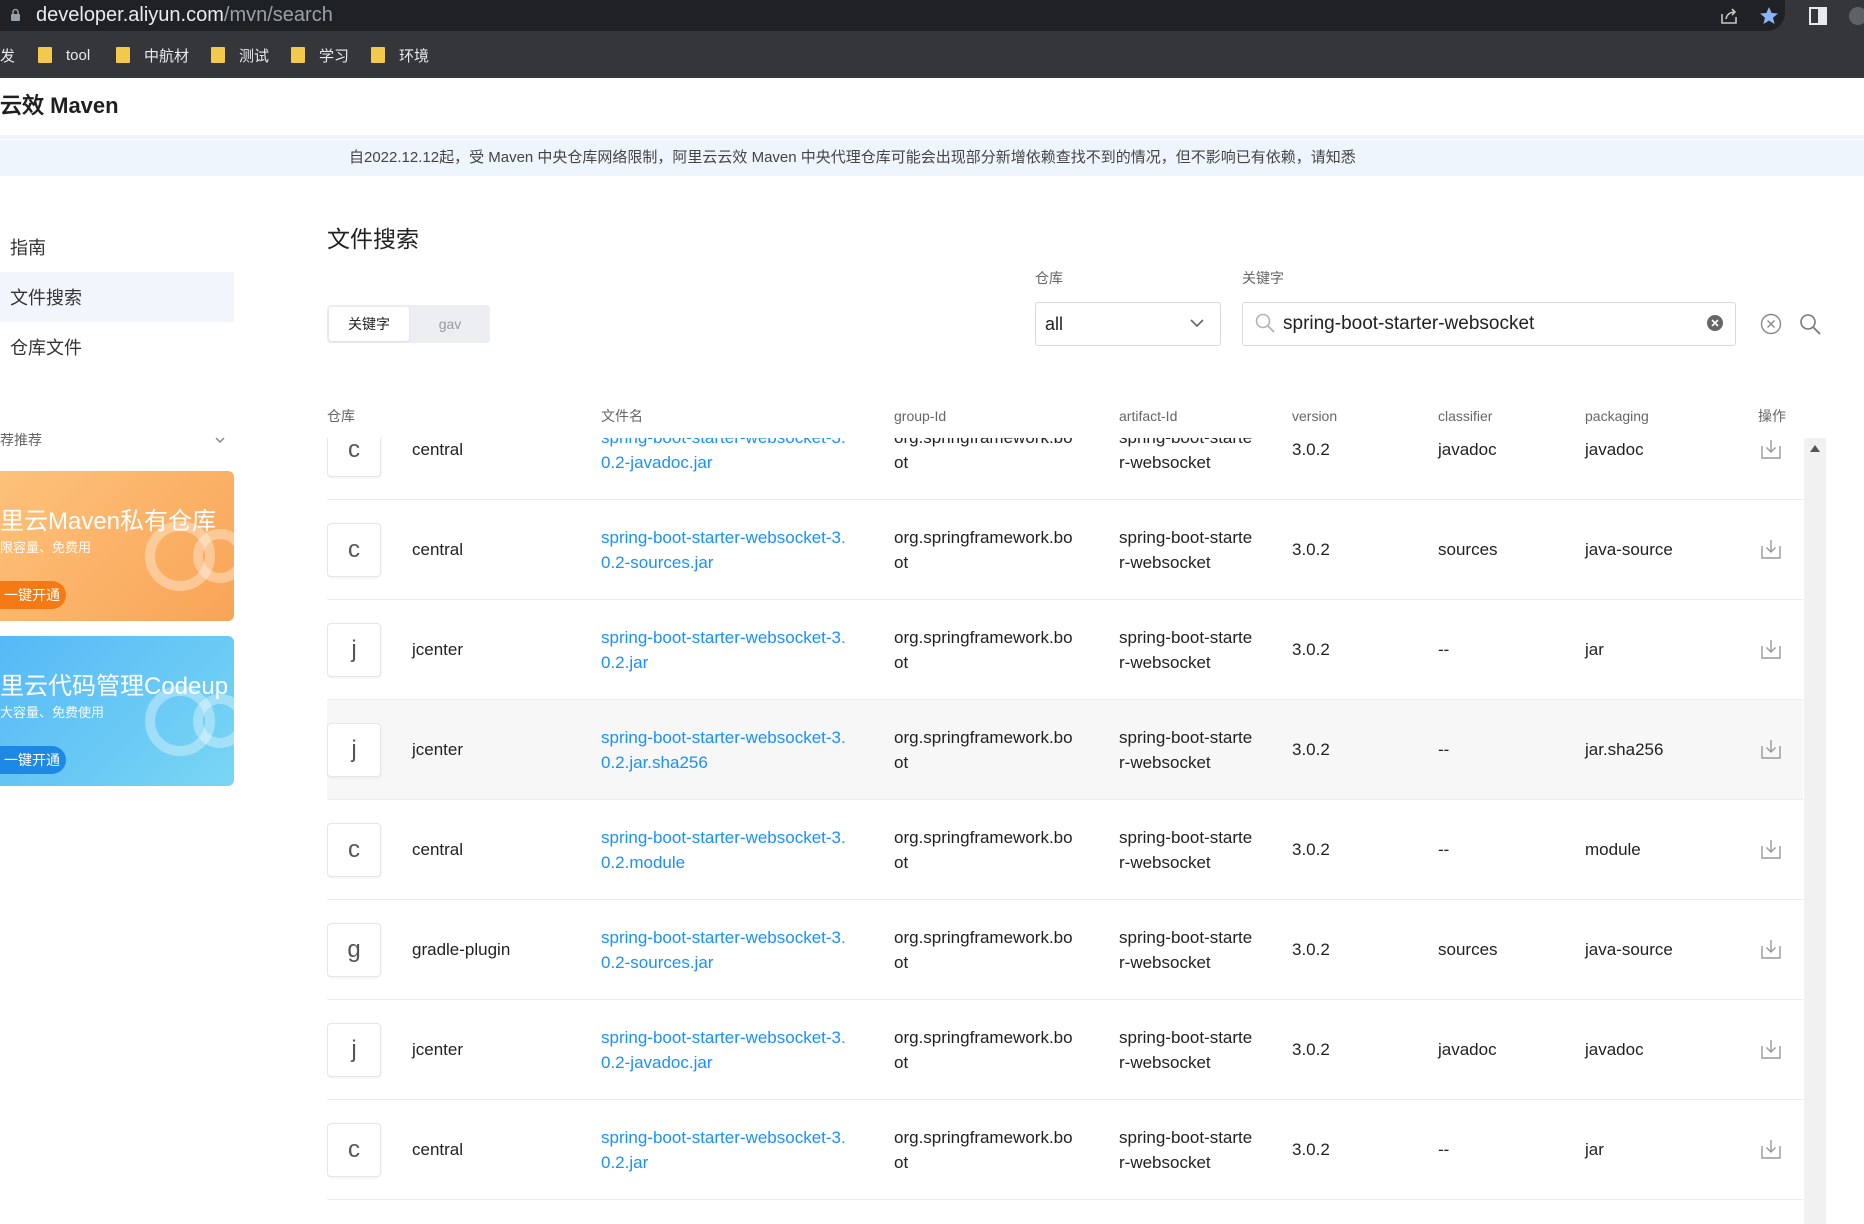 This screenshot has width=1864, height=1224. What do you see at coordinates (64, 55) in the screenshot?
I see `bookmark-folder-tool: tool` at bounding box center [64, 55].